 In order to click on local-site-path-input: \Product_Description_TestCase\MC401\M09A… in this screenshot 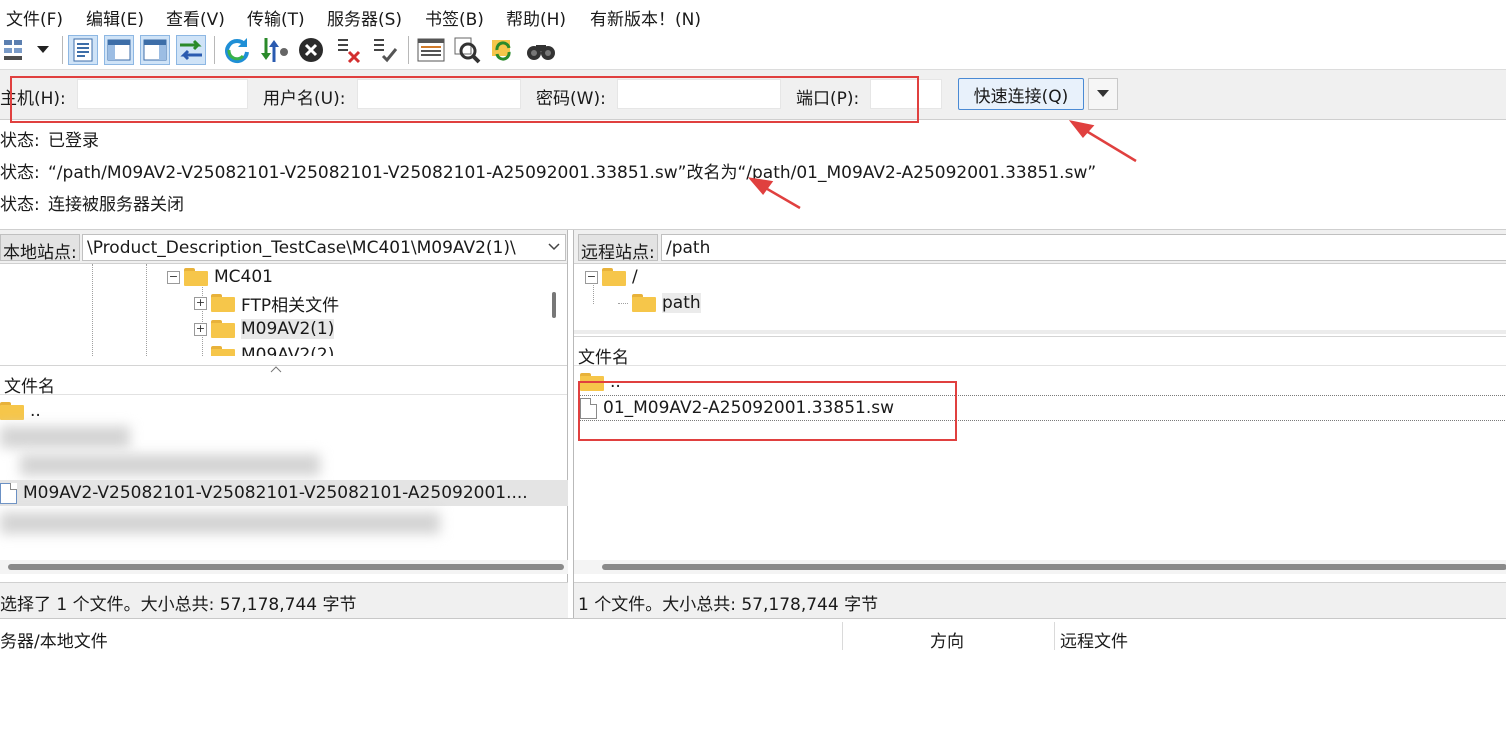, I will do `click(324, 247)`.